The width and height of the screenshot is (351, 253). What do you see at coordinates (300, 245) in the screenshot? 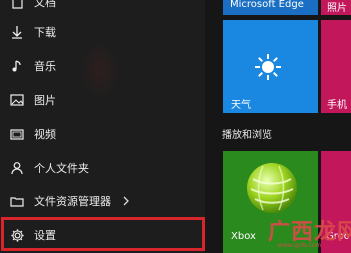
I see `watermark-url: www.gxlo.com` at bounding box center [300, 245].